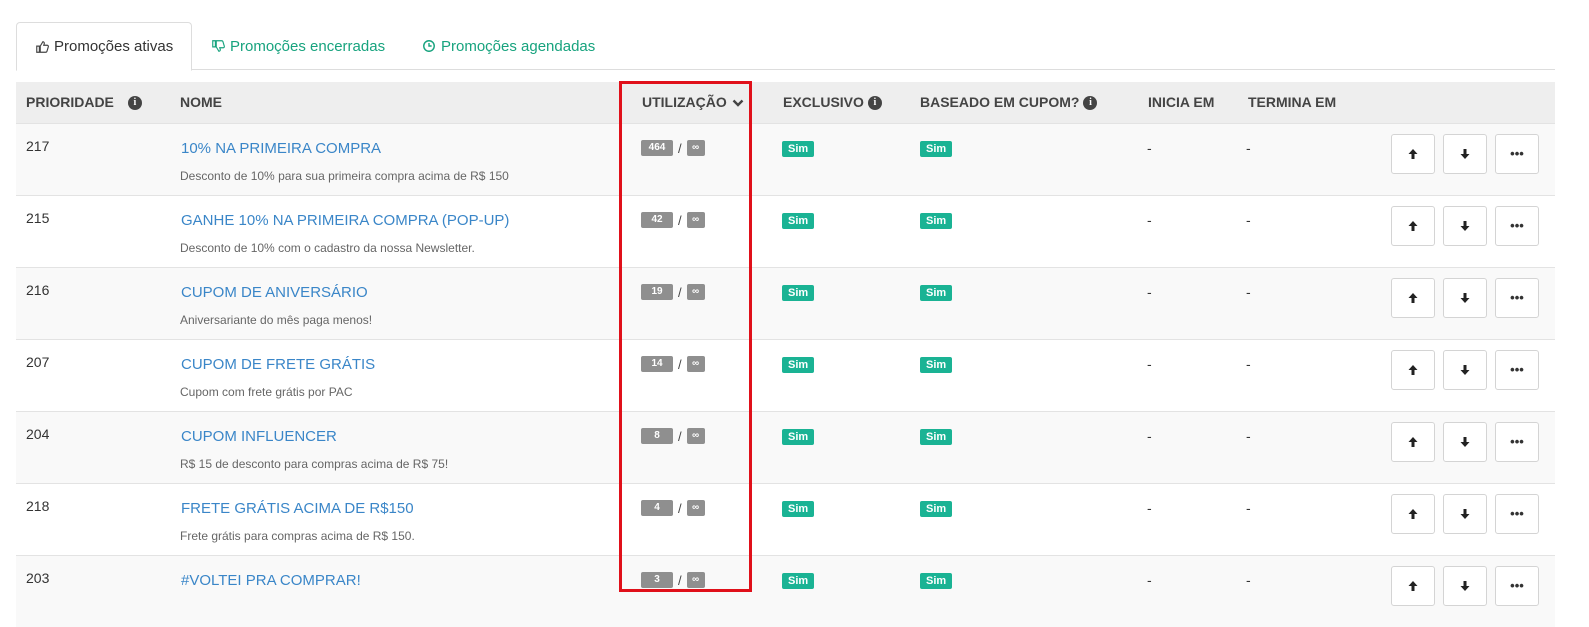 The width and height of the screenshot is (1589, 627). What do you see at coordinates (266, 392) in the screenshot?
I see `promotion-description: Cupom com frete grátis por PAC` at bounding box center [266, 392].